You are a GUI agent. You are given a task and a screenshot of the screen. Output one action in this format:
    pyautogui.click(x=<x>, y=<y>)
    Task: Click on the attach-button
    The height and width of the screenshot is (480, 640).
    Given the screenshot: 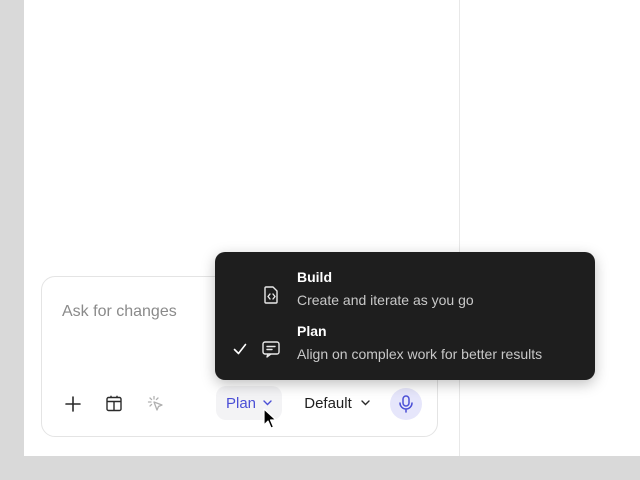 What is the action you would take?
    pyautogui.click(x=73, y=404)
    